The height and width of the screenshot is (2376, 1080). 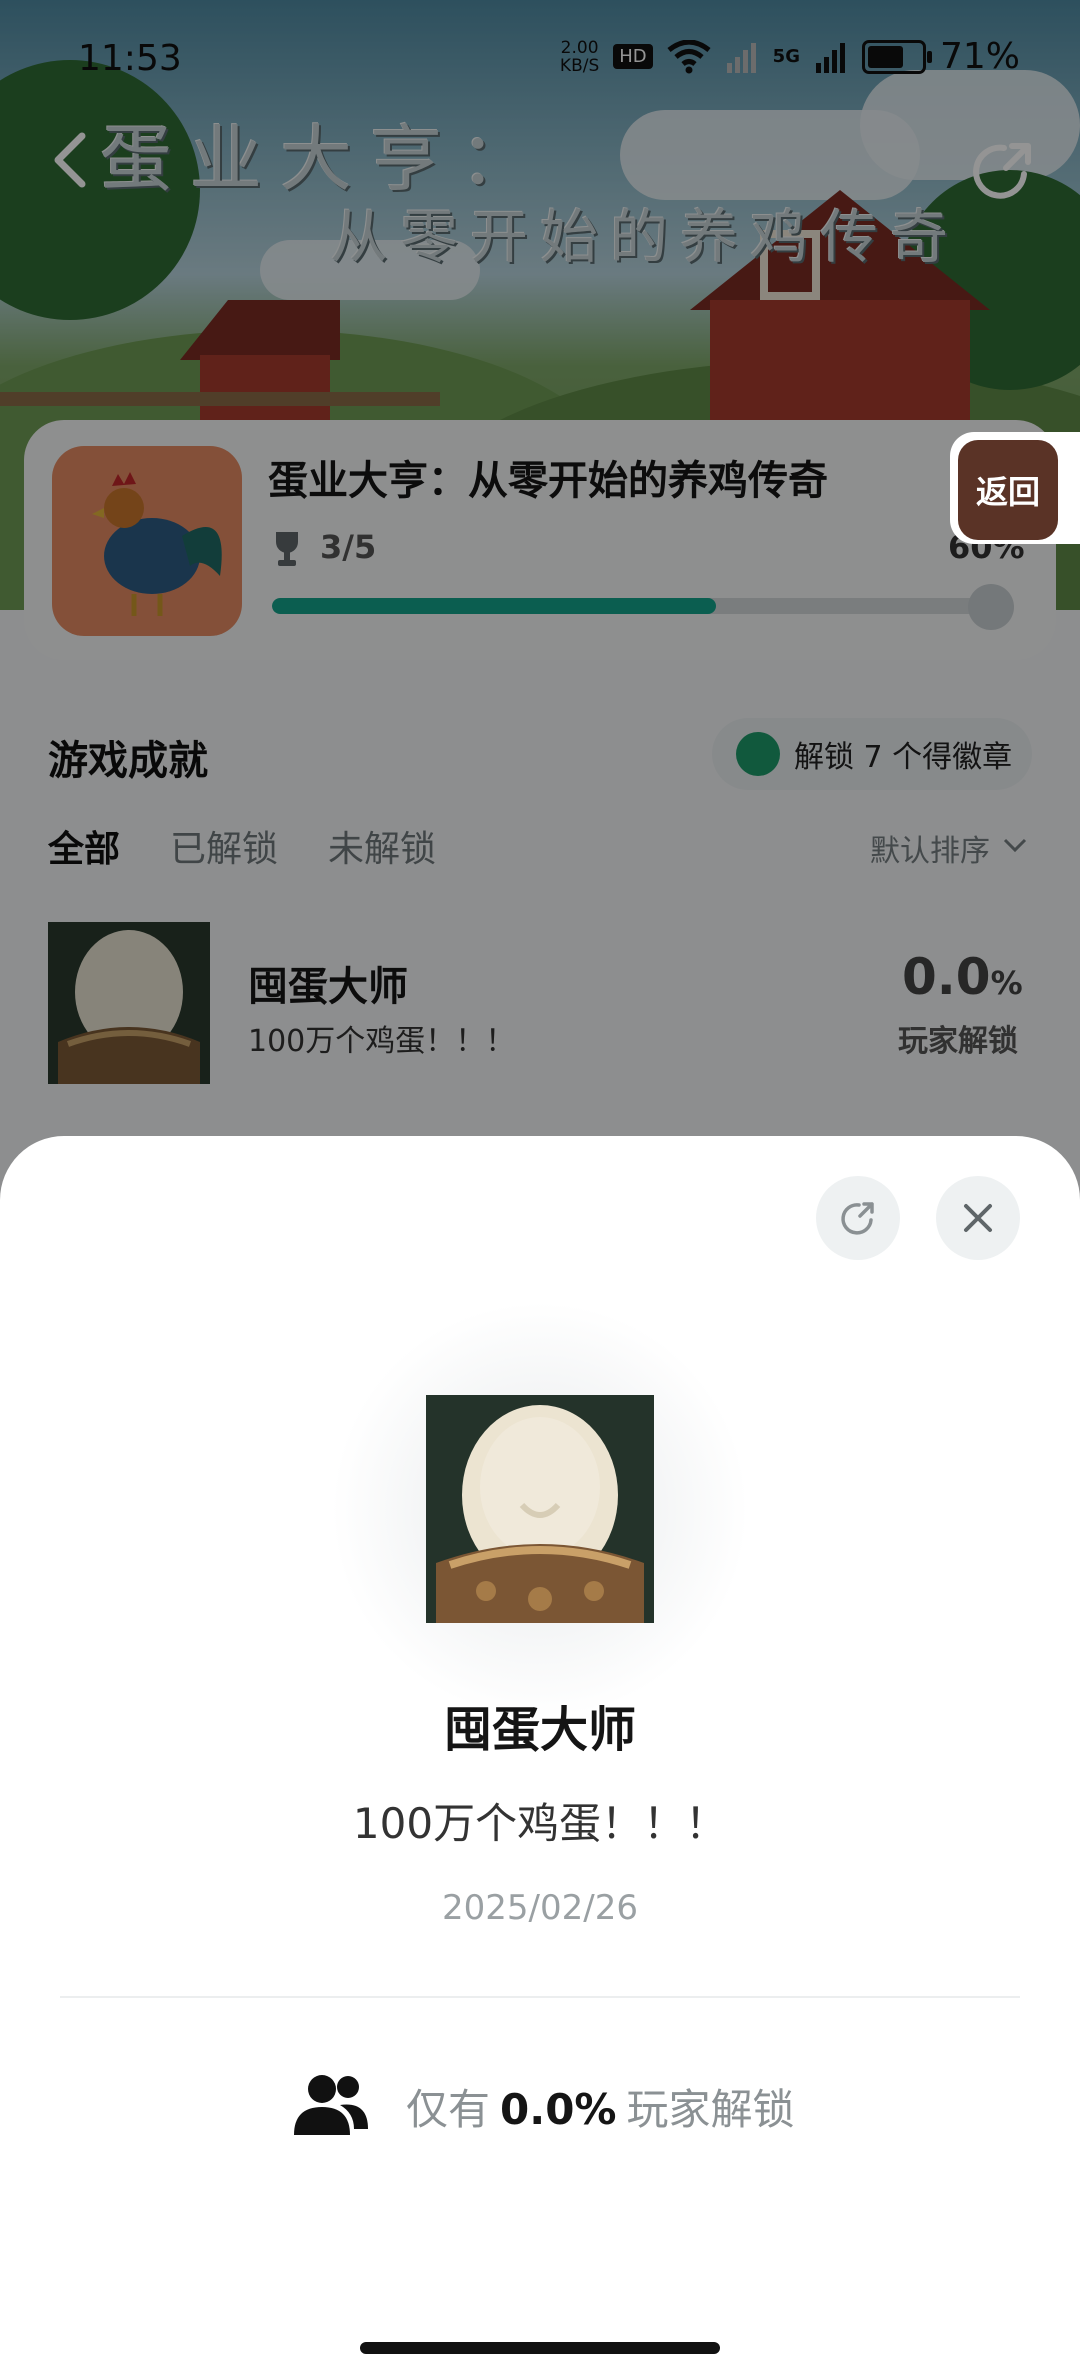 I want to click on divider, so click(x=540, y=1997).